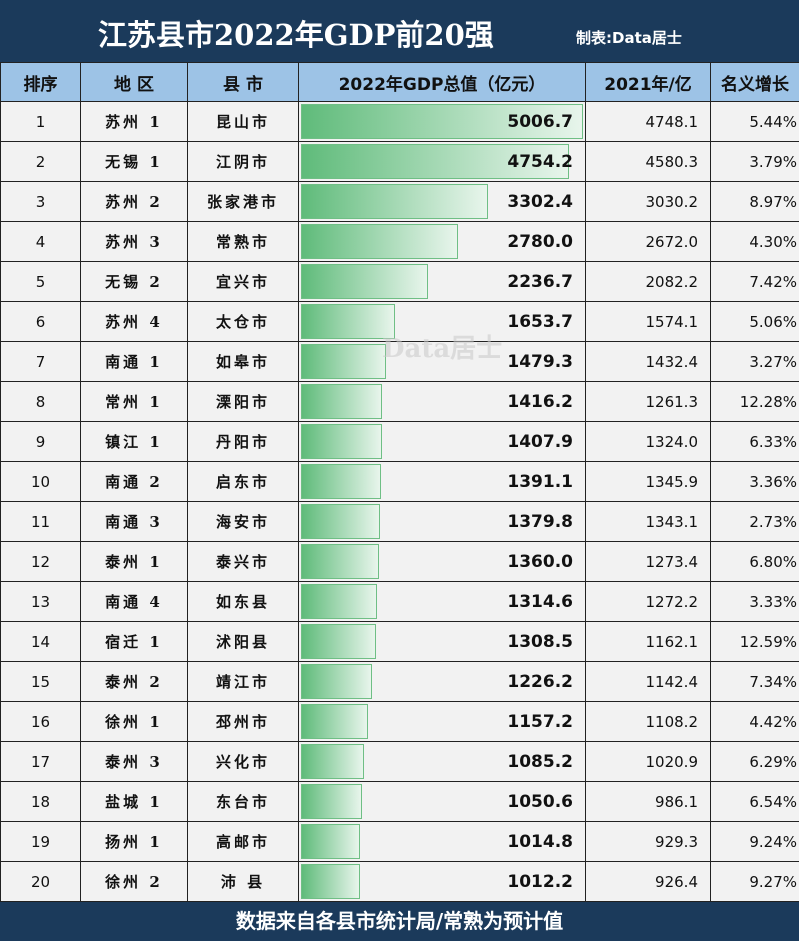 The image size is (799, 941). Describe the element at coordinates (540, 481) in the screenshot. I see `gdp-value: 1391.1` at that location.